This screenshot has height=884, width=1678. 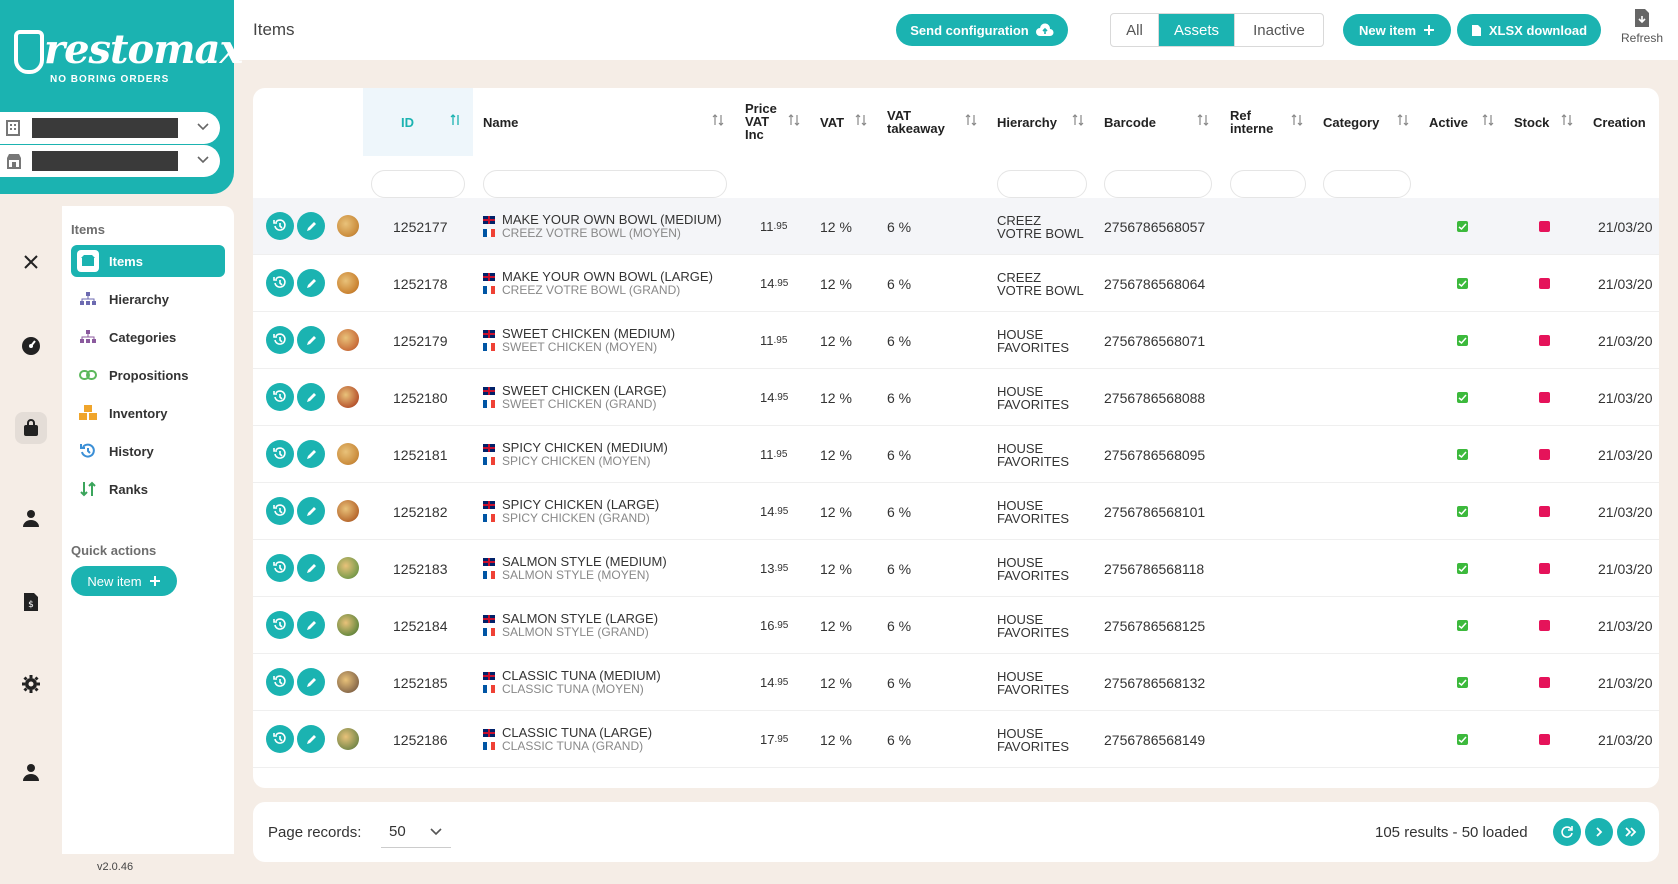 What do you see at coordinates (1197, 30) in the screenshot?
I see `filter-assets-button: Assets` at bounding box center [1197, 30].